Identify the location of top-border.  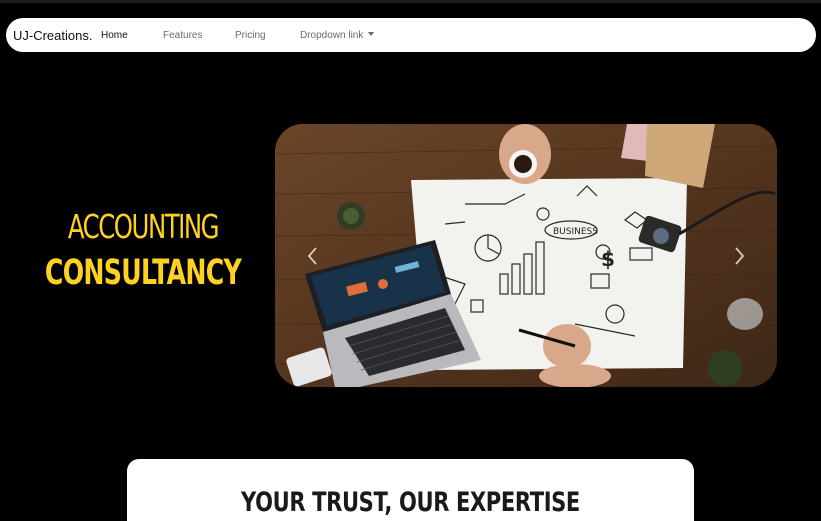
(410, 1).